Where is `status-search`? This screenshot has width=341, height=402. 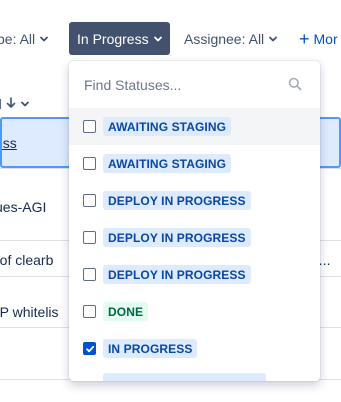
status-search is located at coordinates (194, 84).